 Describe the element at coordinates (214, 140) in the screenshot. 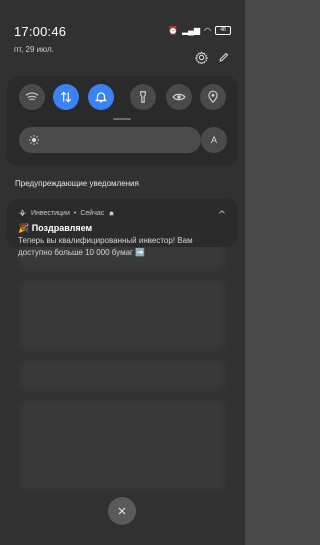

I see `auto-brightness-button: A` at that location.